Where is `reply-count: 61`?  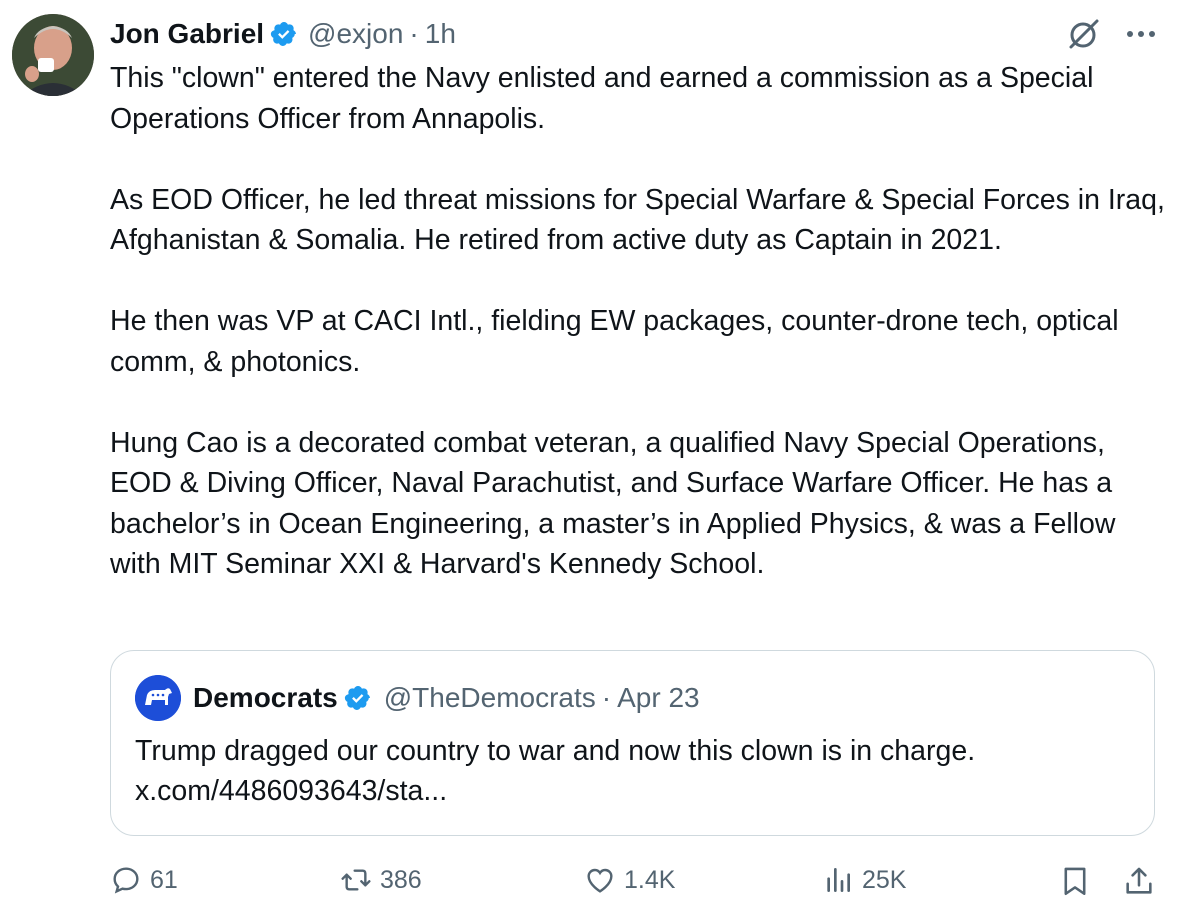
reply-count: 61 is located at coordinates (164, 879).